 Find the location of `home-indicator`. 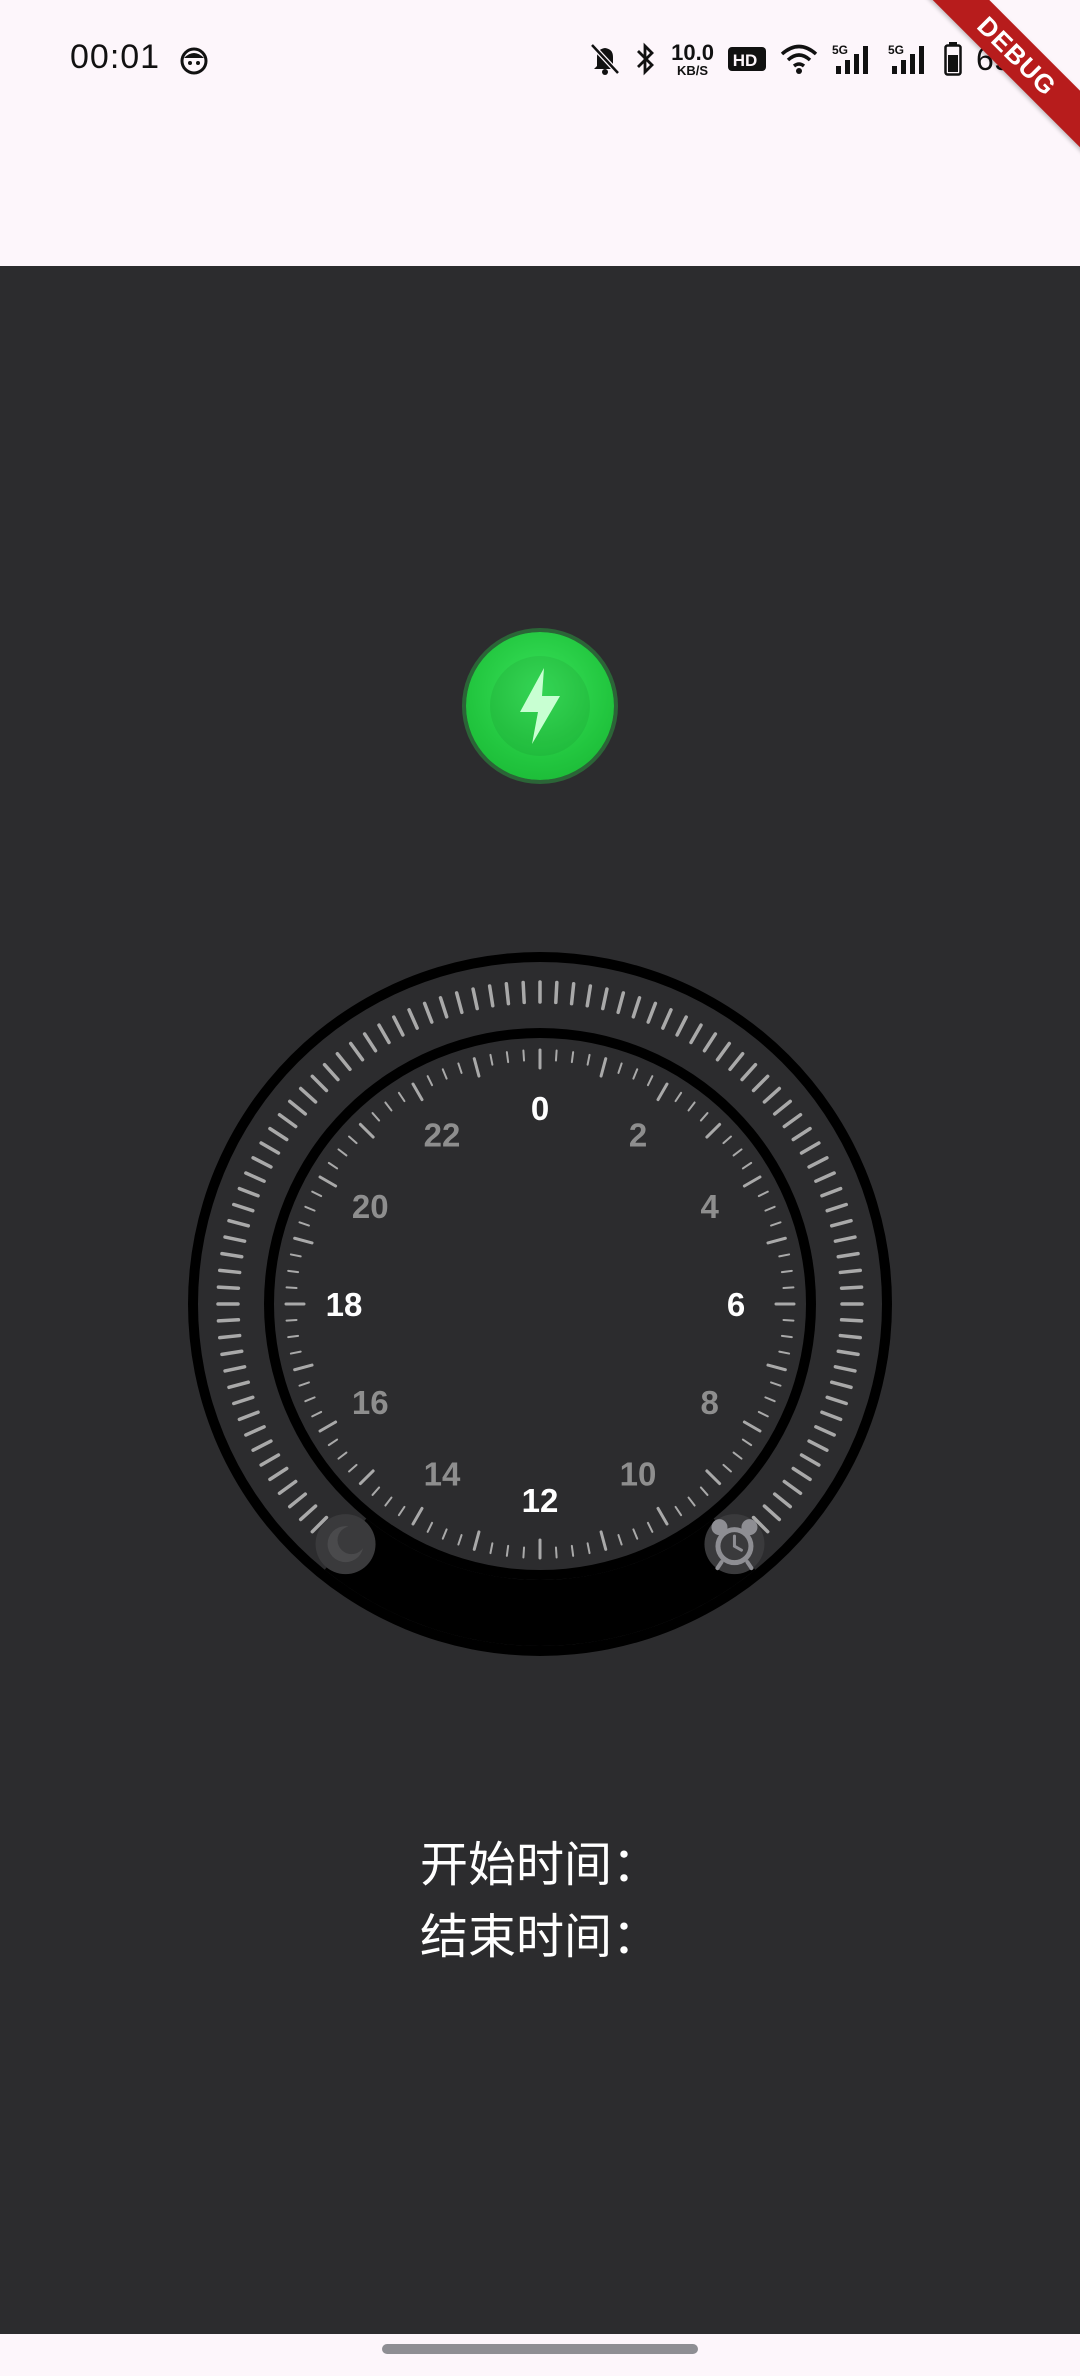

home-indicator is located at coordinates (540, 2349).